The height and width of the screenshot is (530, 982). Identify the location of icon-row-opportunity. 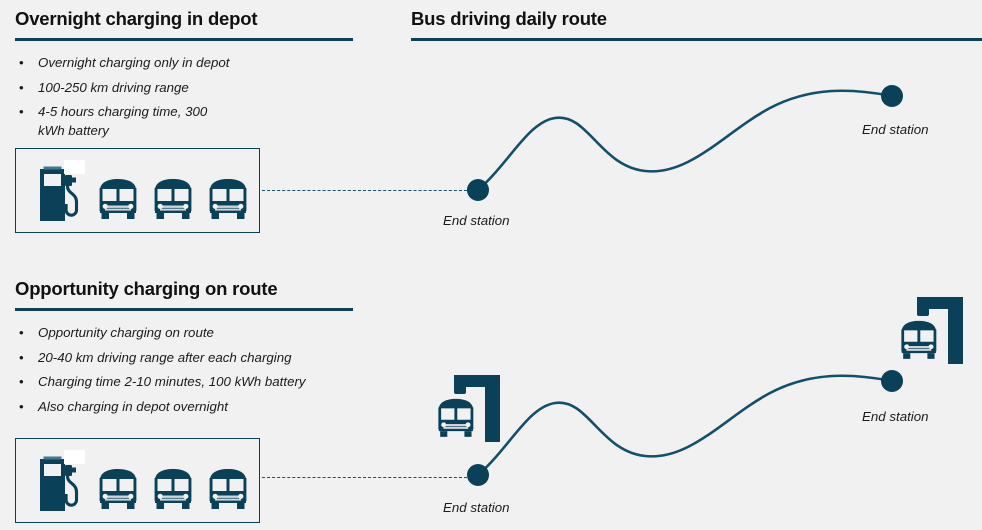
(144, 481).